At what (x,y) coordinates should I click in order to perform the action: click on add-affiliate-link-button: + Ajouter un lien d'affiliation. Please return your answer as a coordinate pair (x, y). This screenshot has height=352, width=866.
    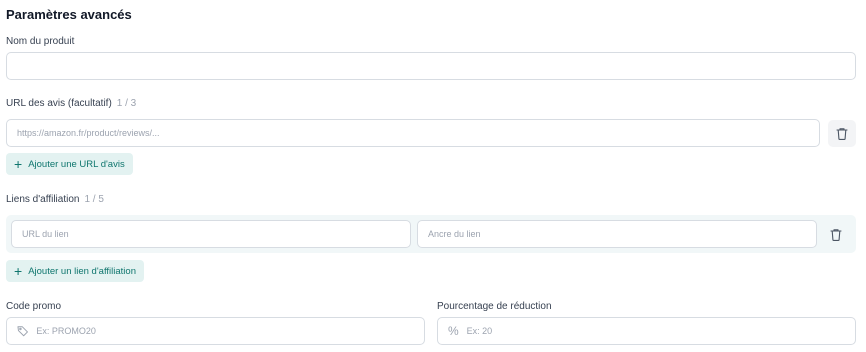
    Looking at the image, I should click on (75, 271).